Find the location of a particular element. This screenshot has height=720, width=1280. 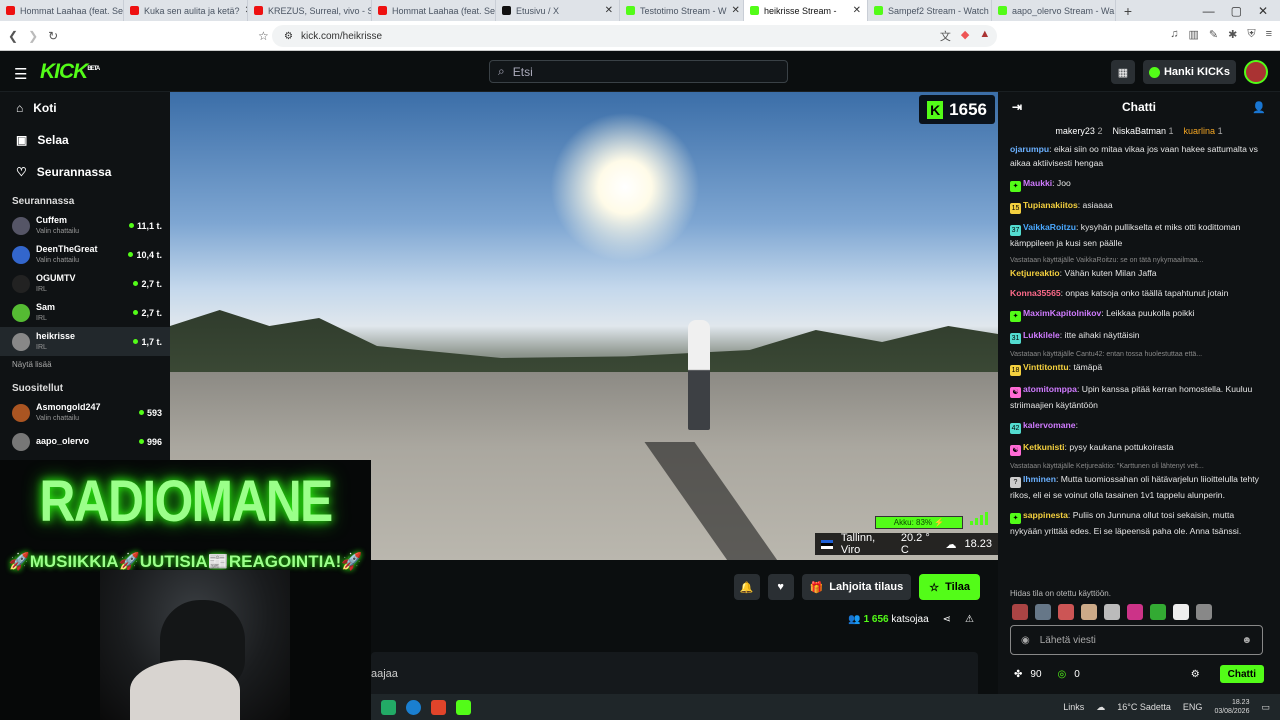

collapse-chat-icon: ⇥ is located at coordinates (1017, 107).